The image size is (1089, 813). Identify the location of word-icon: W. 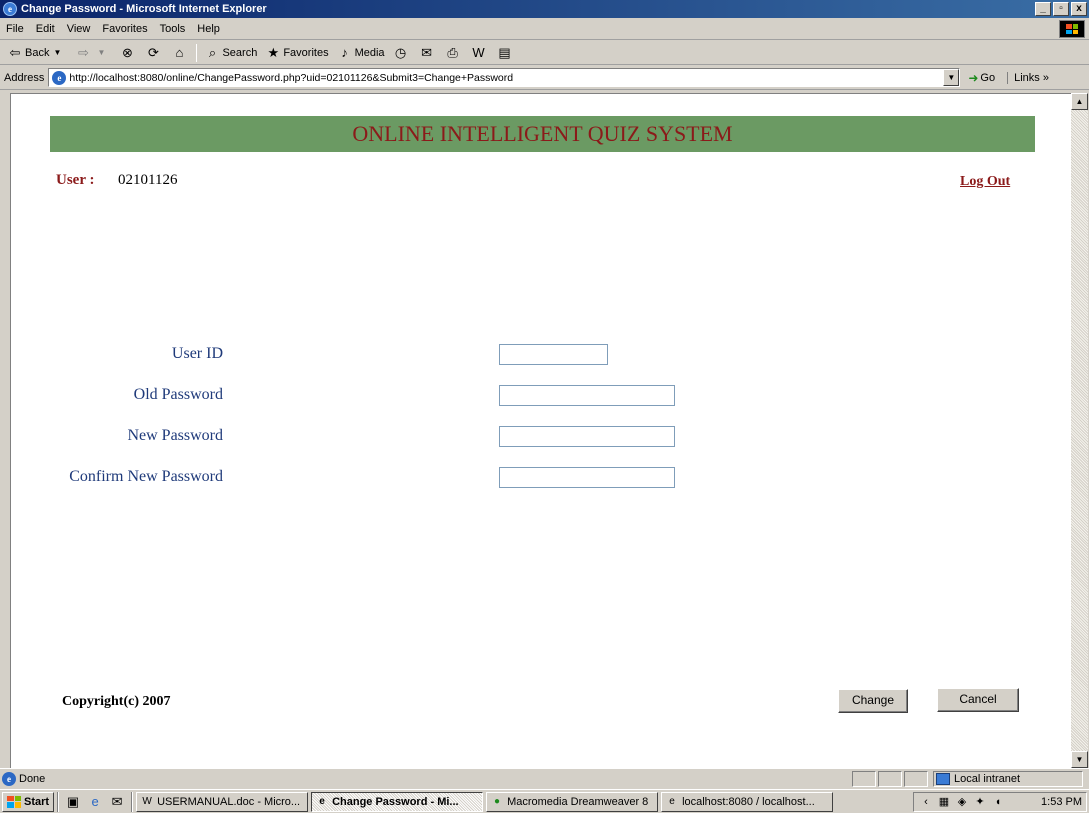
(478, 52).